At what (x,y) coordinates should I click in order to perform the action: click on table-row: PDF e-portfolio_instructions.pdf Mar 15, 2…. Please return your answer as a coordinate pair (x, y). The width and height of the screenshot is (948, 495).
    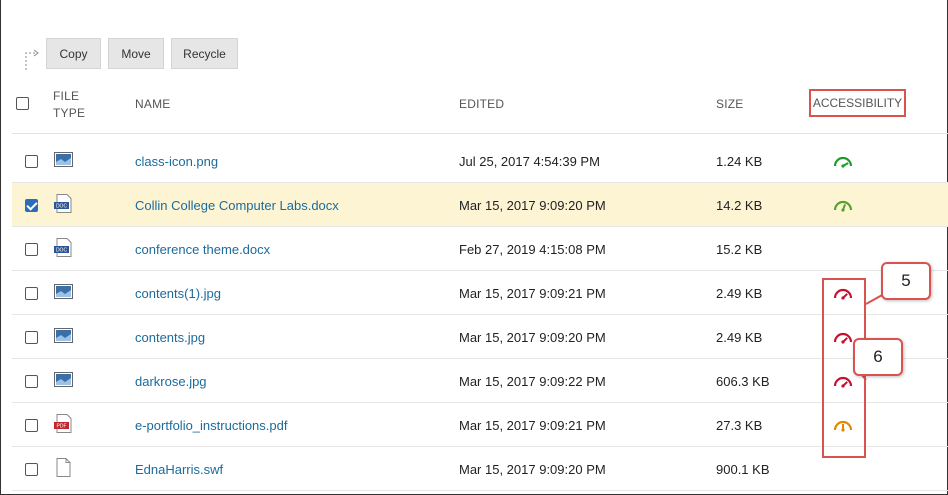
    Looking at the image, I should click on (480, 425).